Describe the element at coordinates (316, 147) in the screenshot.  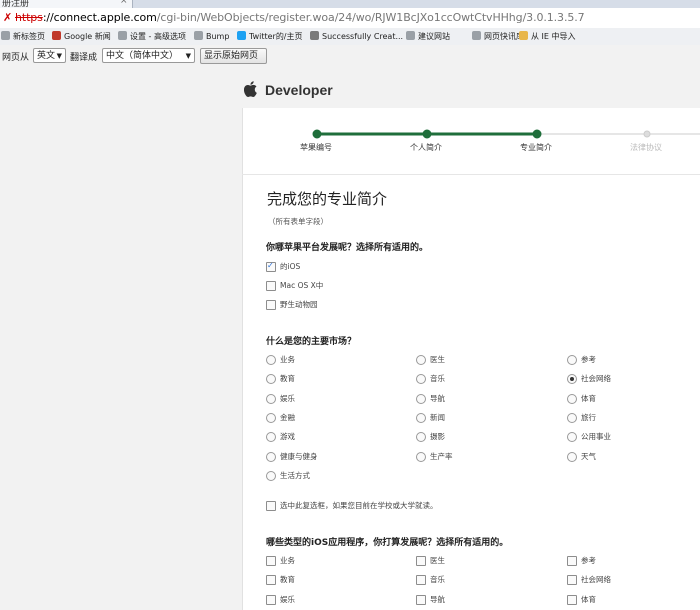
I see `progress-step-label: 苹果编号` at that location.